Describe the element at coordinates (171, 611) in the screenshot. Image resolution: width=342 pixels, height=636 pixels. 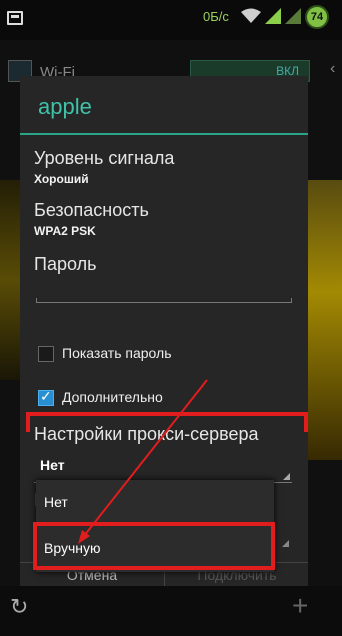
I see `bottom-bar: ↻ +` at that location.